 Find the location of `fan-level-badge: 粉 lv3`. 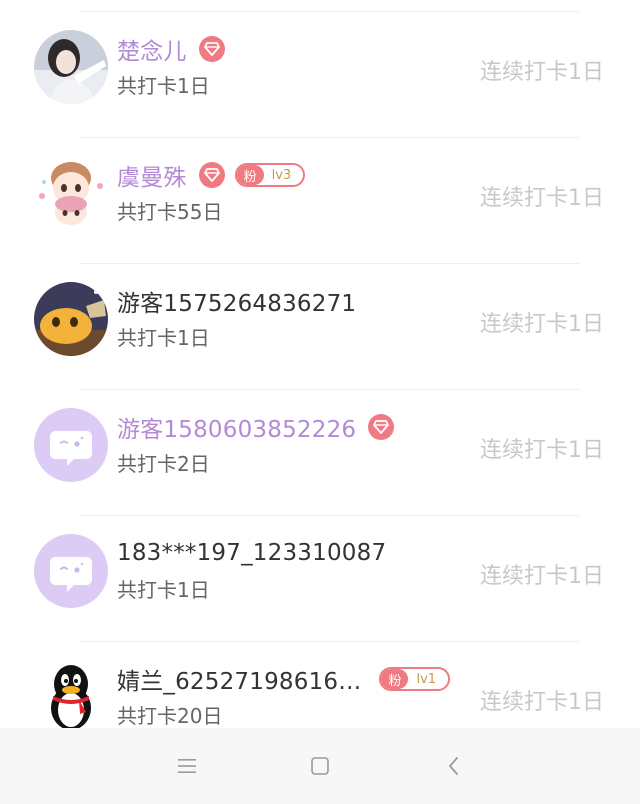

fan-level-badge: 粉 lv3 is located at coordinates (270, 175).